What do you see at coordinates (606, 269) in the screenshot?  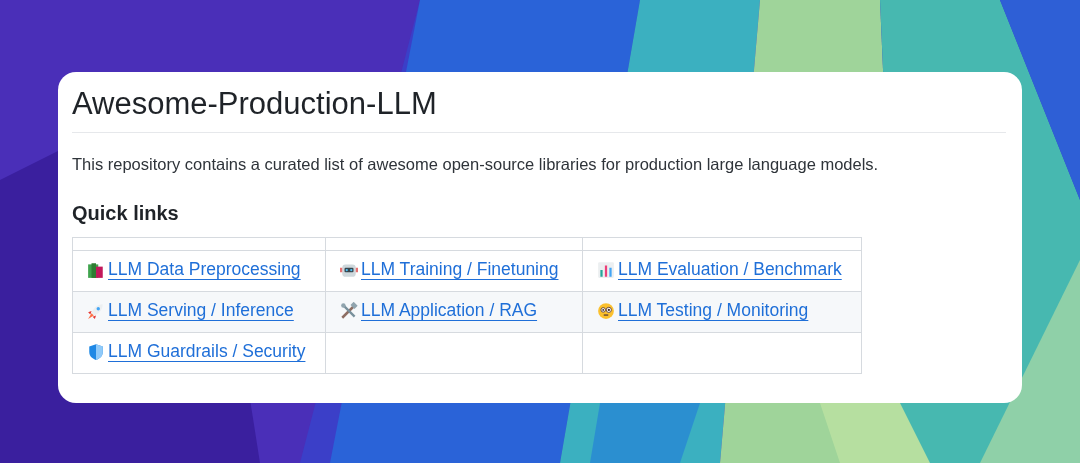 I see `bar-chart-icon` at bounding box center [606, 269].